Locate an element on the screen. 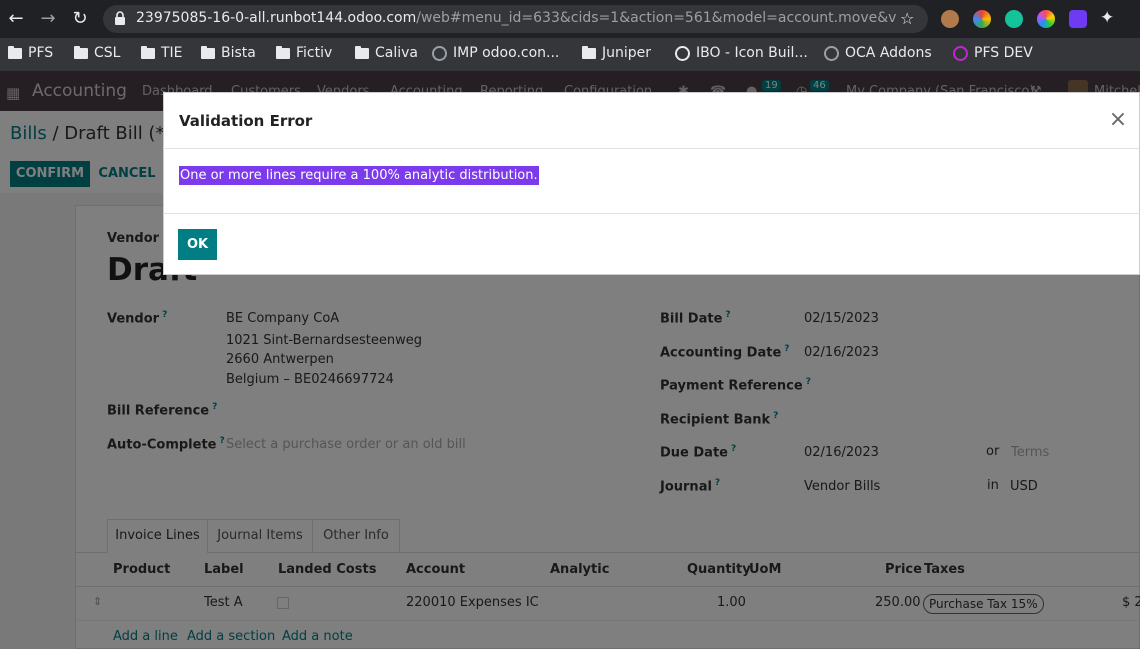 The height and width of the screenshot is (649, 1140). bookmark-fictiv: Fictiv is located at coordinates (304, 53).